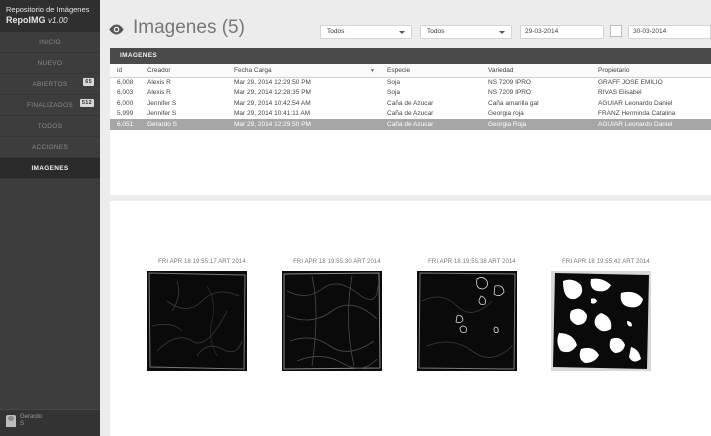  I want to click on sort-down-icon: ▼, so click(372, 71).